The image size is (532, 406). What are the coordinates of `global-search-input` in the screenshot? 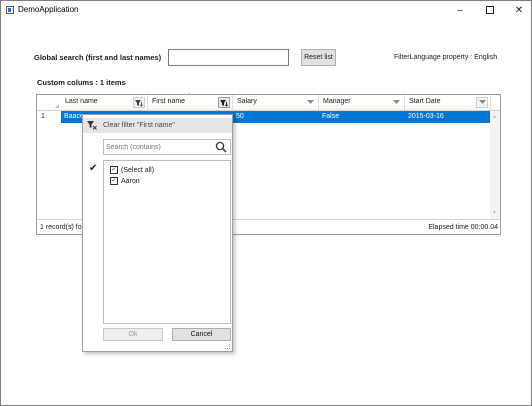 It's located at (228, 57).